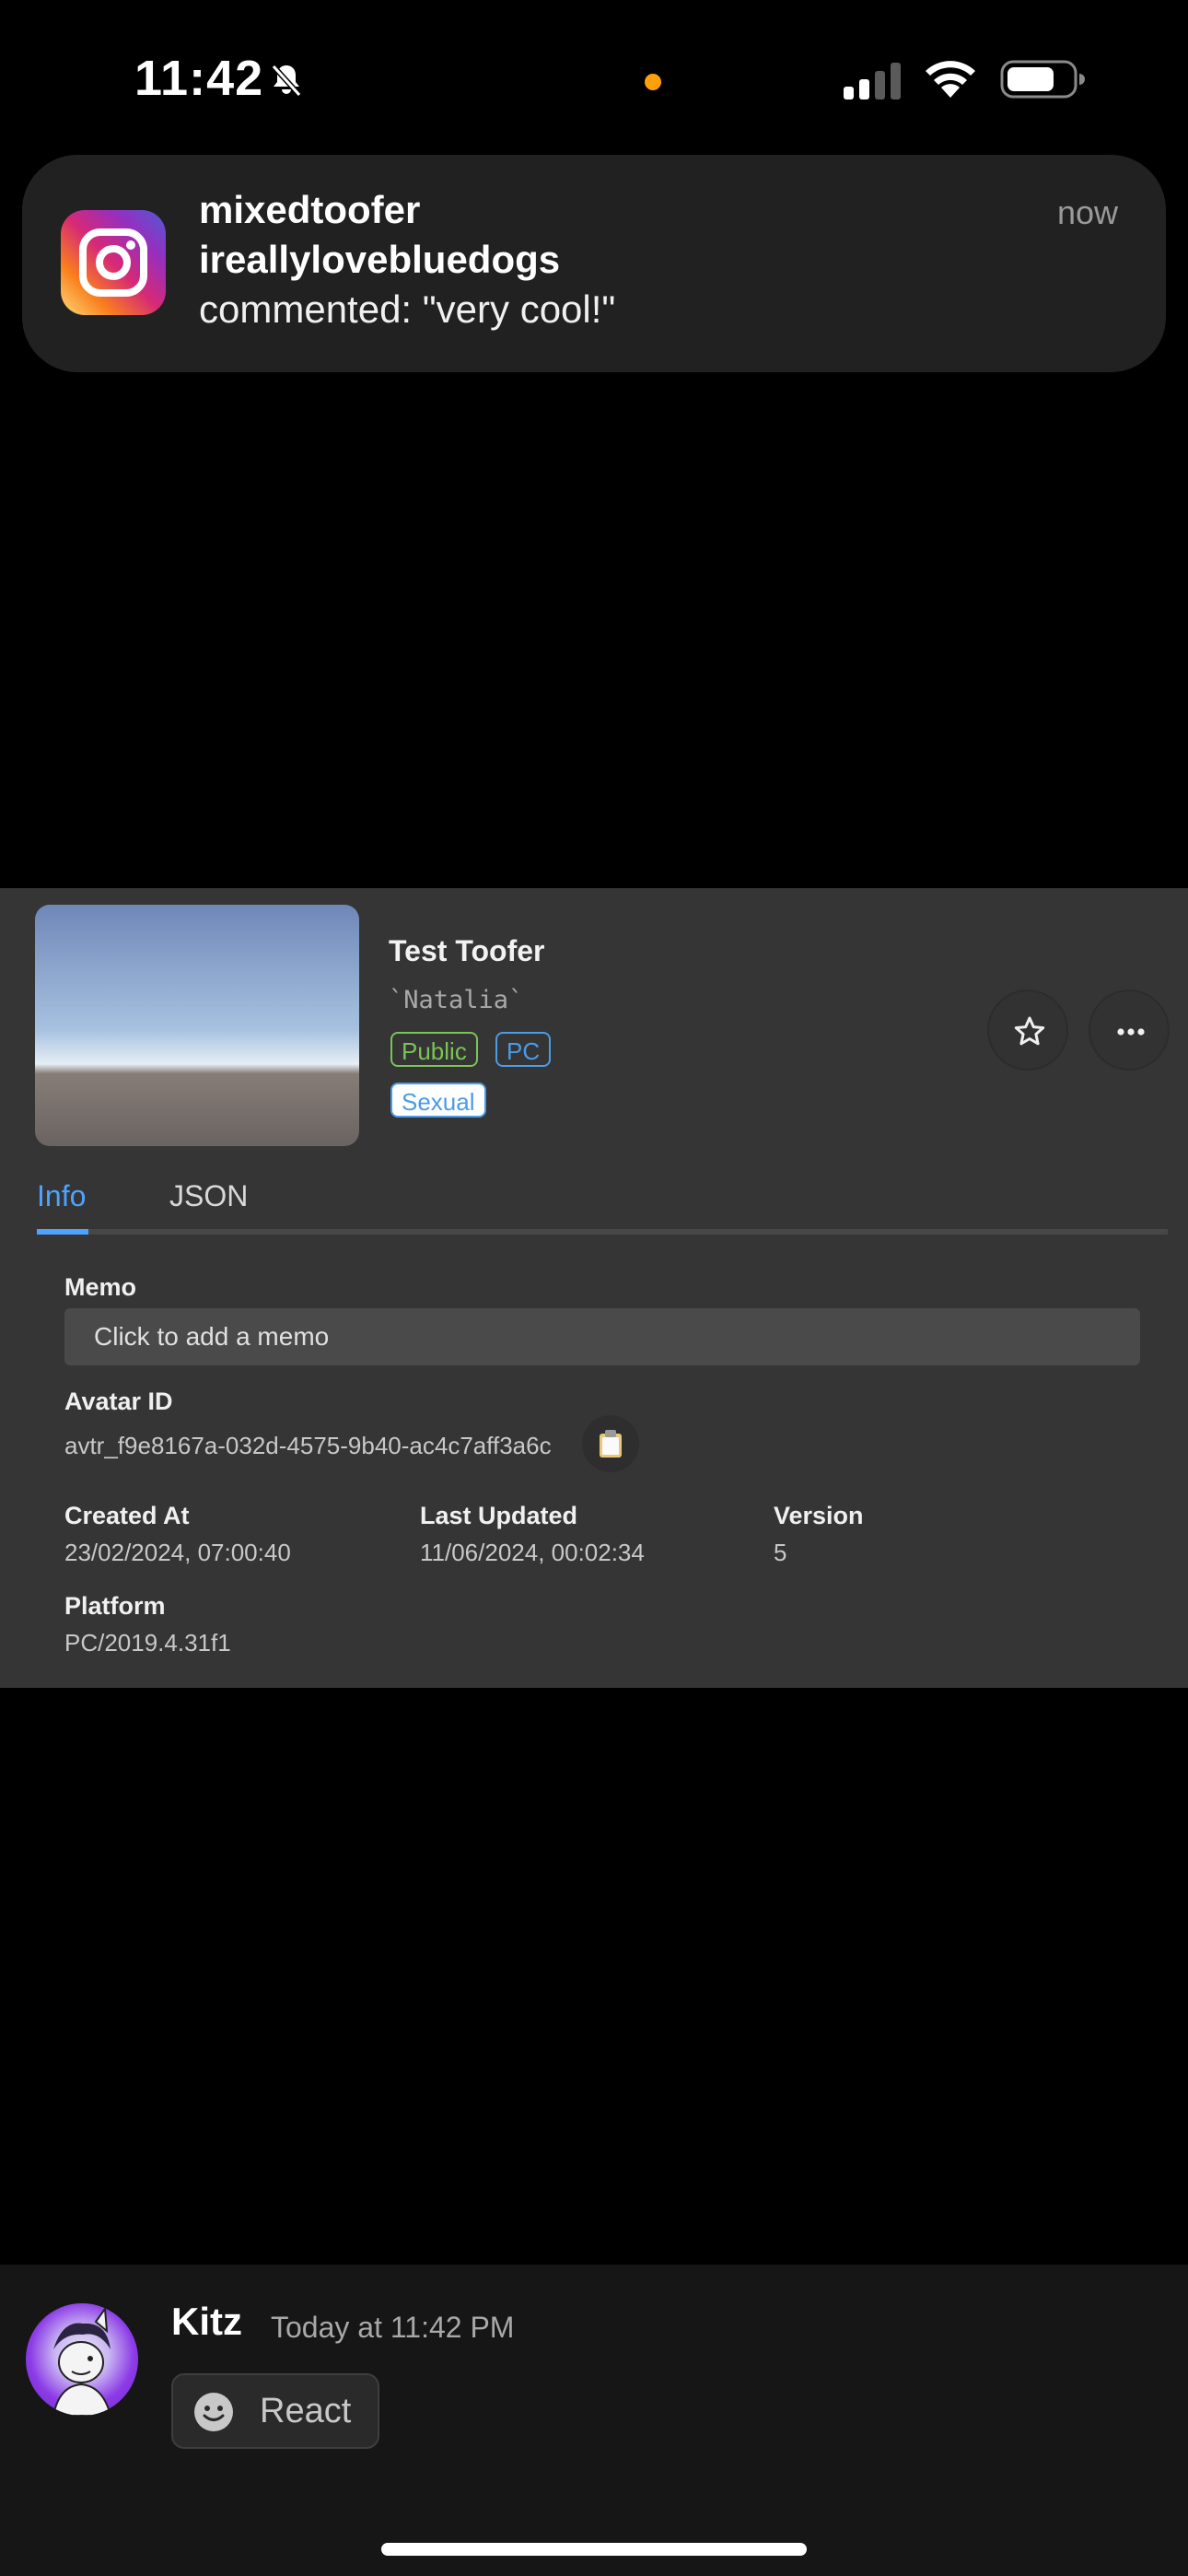 Image resolution: width=1188 pixels, height=2576 pixels. Describe the element at coordinates (393, 2327) in the screenshot. I see `message-timestamp: Today at 11:42 PM` at that location.